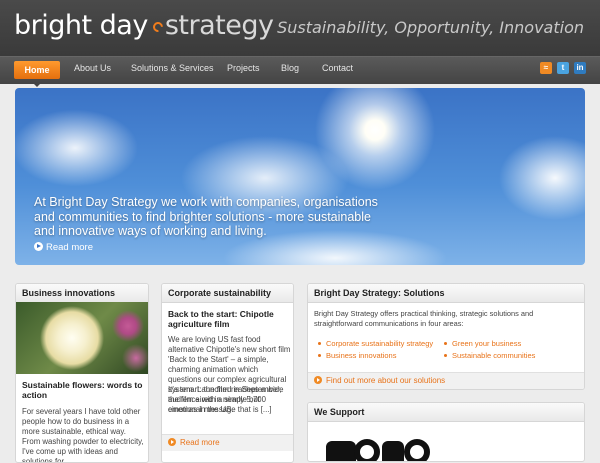 This screenshot has height=463, width=600. What do you see at coordinates (580, 68) in the screenshot?
I see `linkedin-icon: in` at bounding box center [580, 68].